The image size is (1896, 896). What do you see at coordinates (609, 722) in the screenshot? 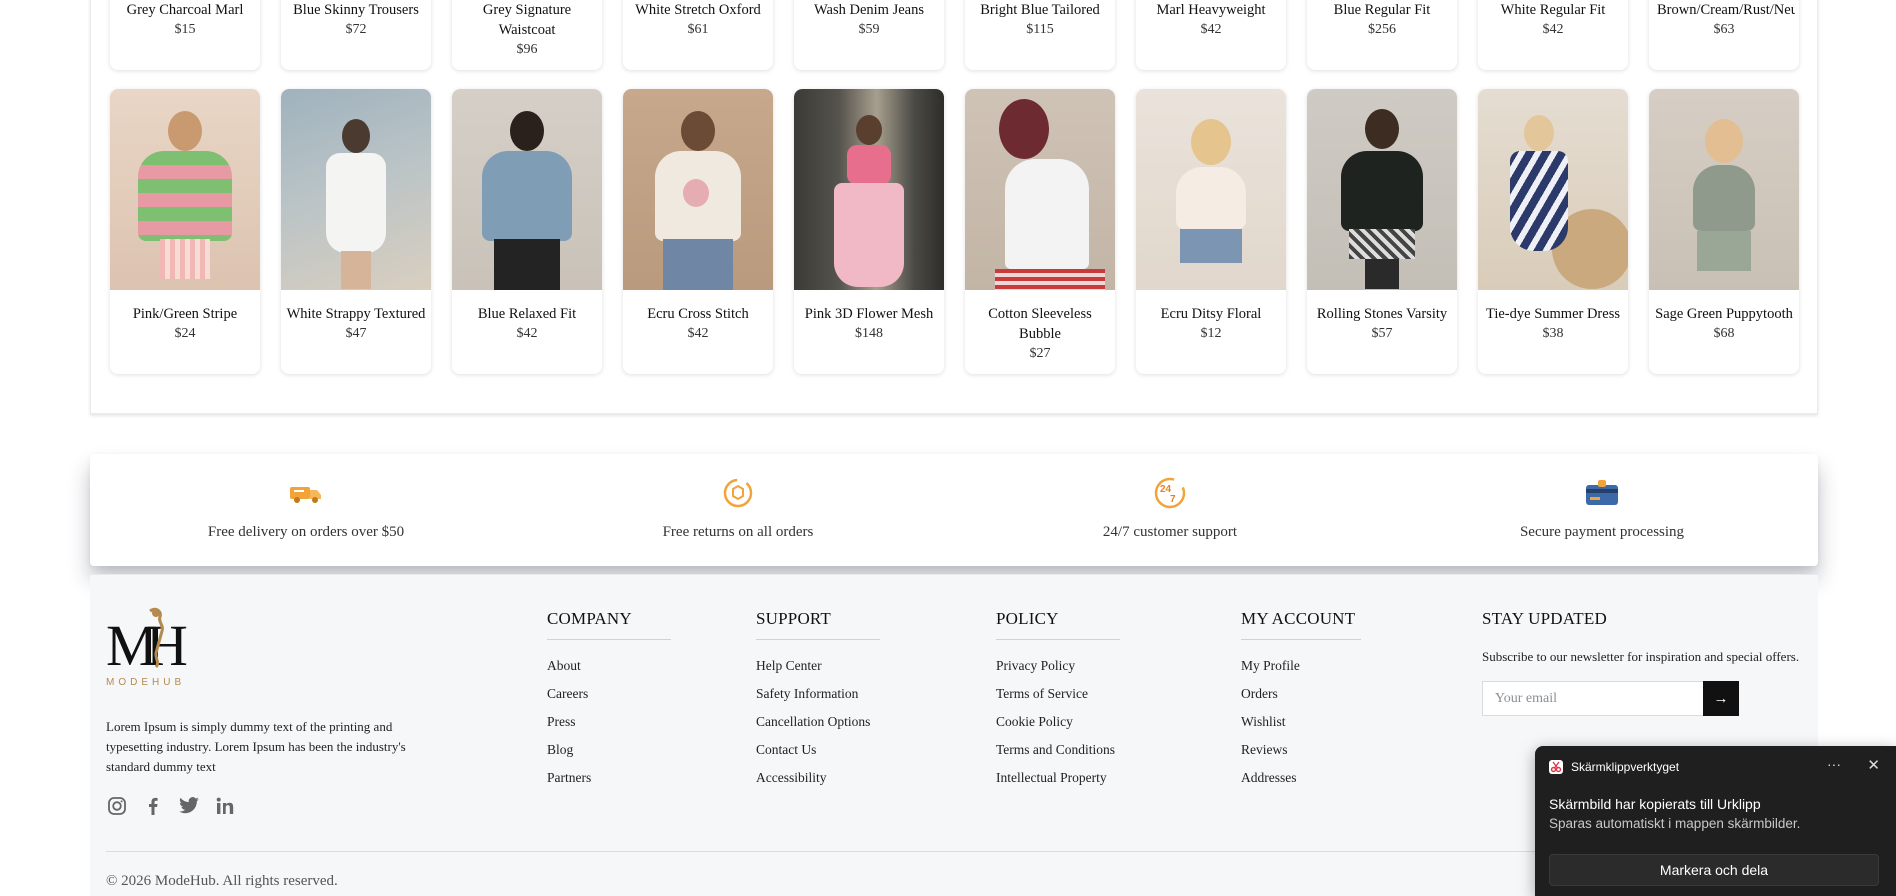
I see `footer-link: Press` at bounding box center [609, 722].